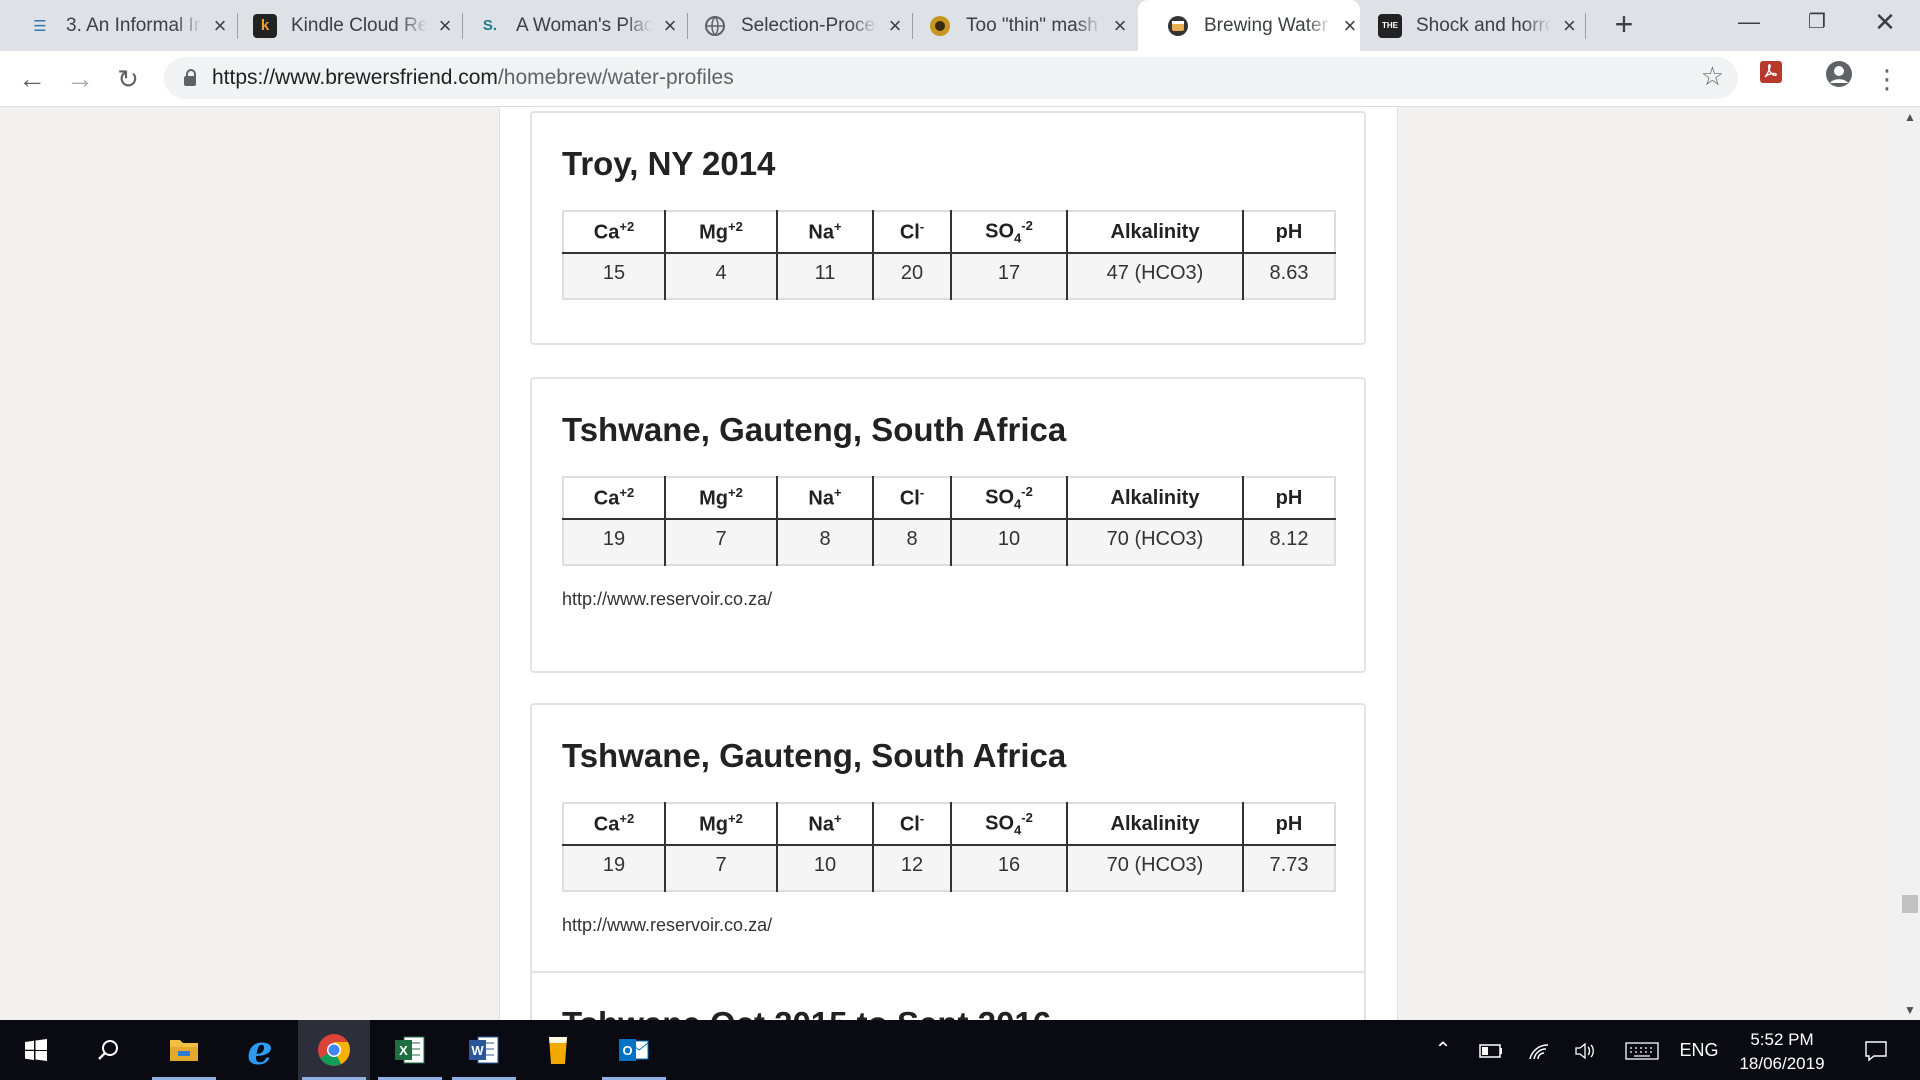 The height and width of the screenshot is (1080, 1920). Describe the element at coordinates (1155, 498) in the screenshot. I see `col-alkalinity: Alkalinity` at that location.